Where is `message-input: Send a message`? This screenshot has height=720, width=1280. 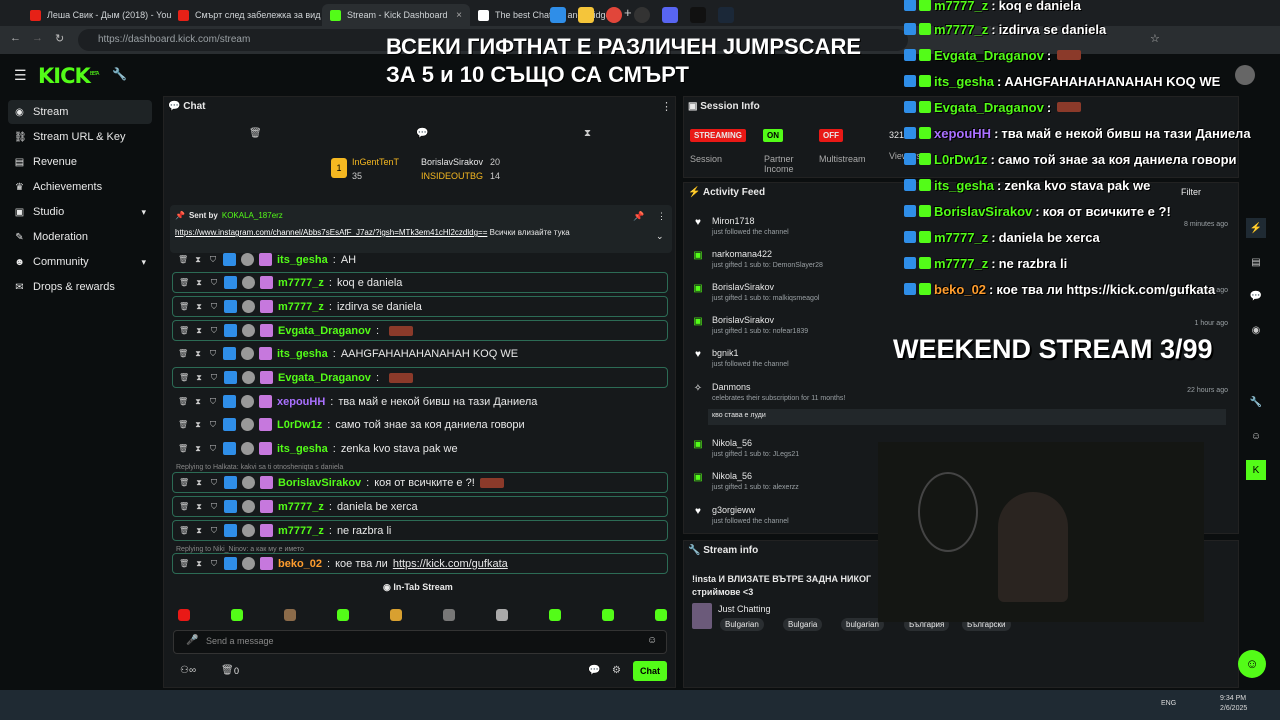
message-input: Send a message is located at coordinates (240, 641).